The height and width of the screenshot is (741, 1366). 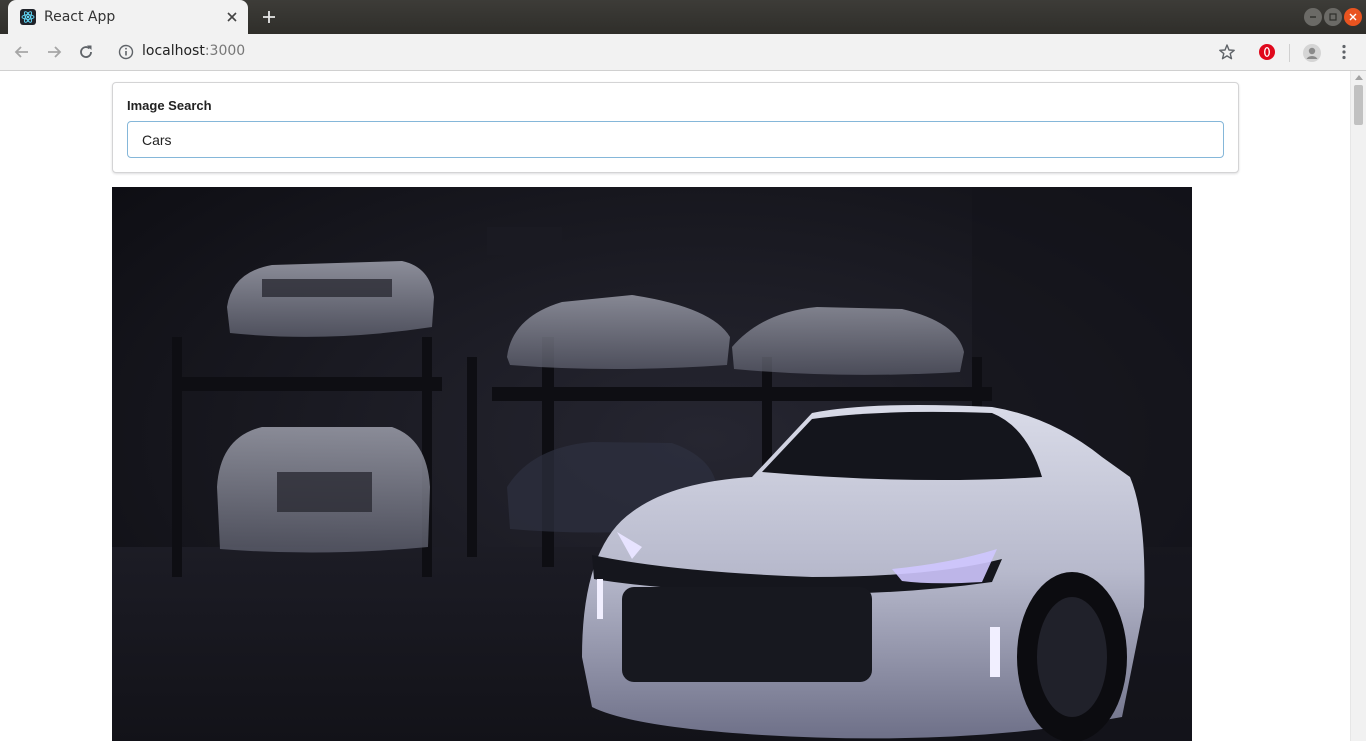 I want to click on profile-icon, so click(x=1311, y=52).